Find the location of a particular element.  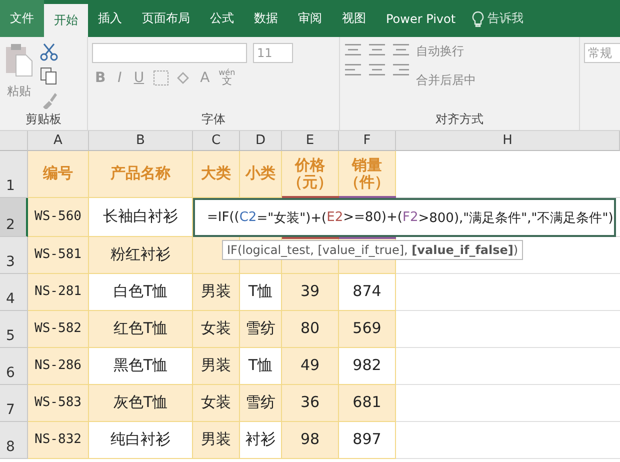

row-header: 1 is located at coordinates (14, 174).